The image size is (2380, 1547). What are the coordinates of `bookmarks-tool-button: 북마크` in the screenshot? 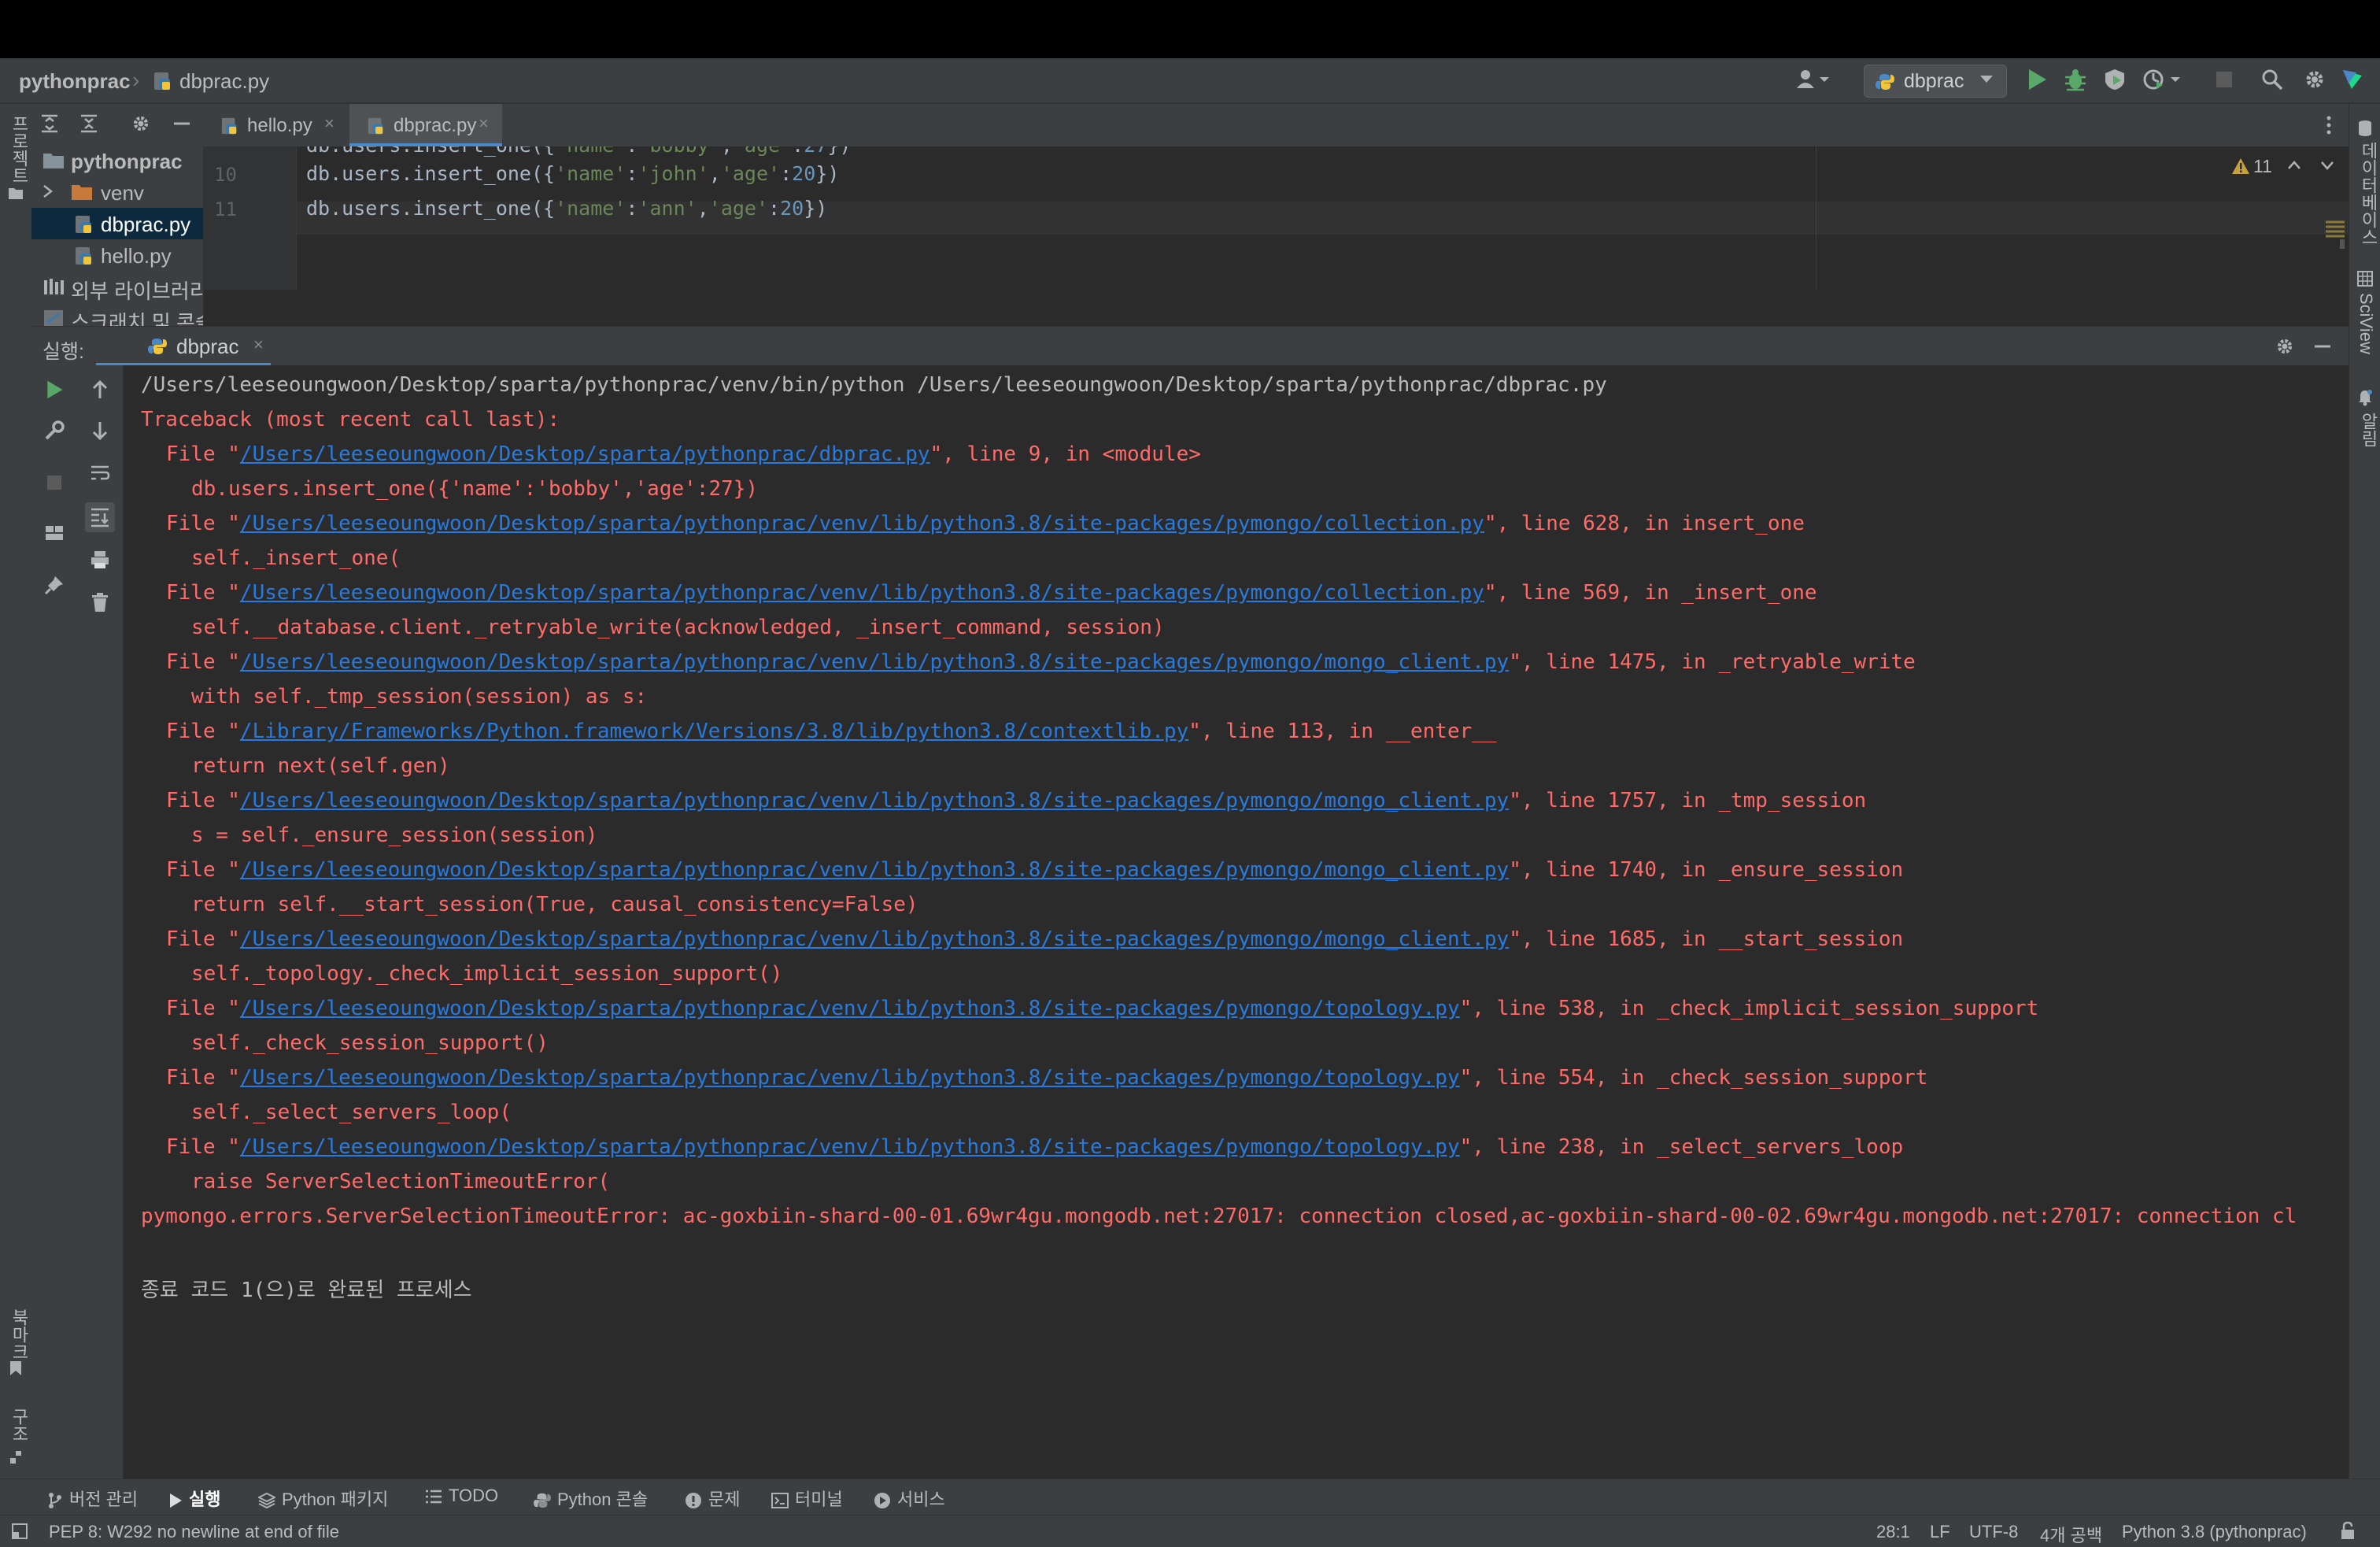 It's located at (18, 1334).